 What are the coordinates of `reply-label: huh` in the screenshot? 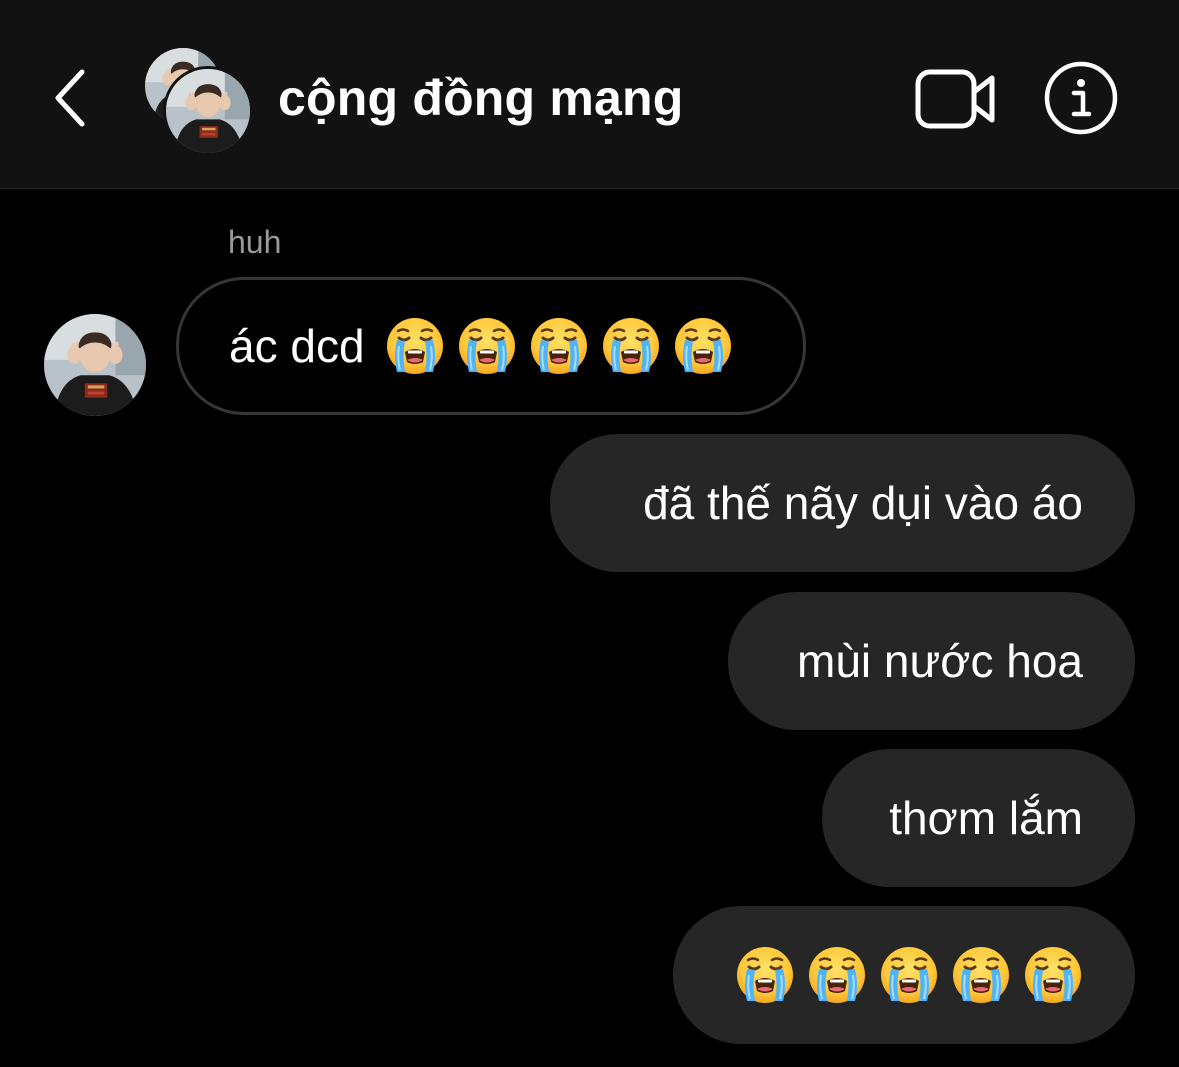 It's located at (255, 242).